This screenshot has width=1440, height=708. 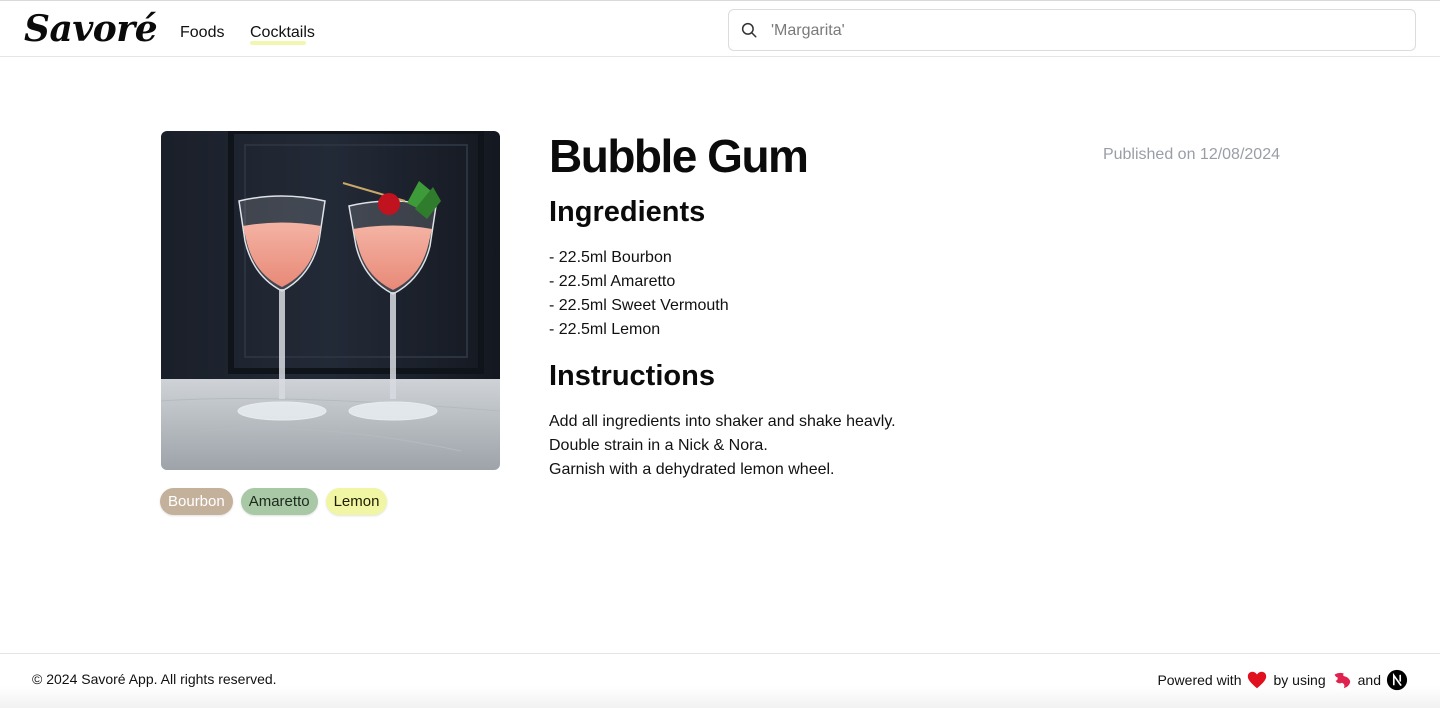 I want to click on nestjs-icon, so click(x=1342, y=680).